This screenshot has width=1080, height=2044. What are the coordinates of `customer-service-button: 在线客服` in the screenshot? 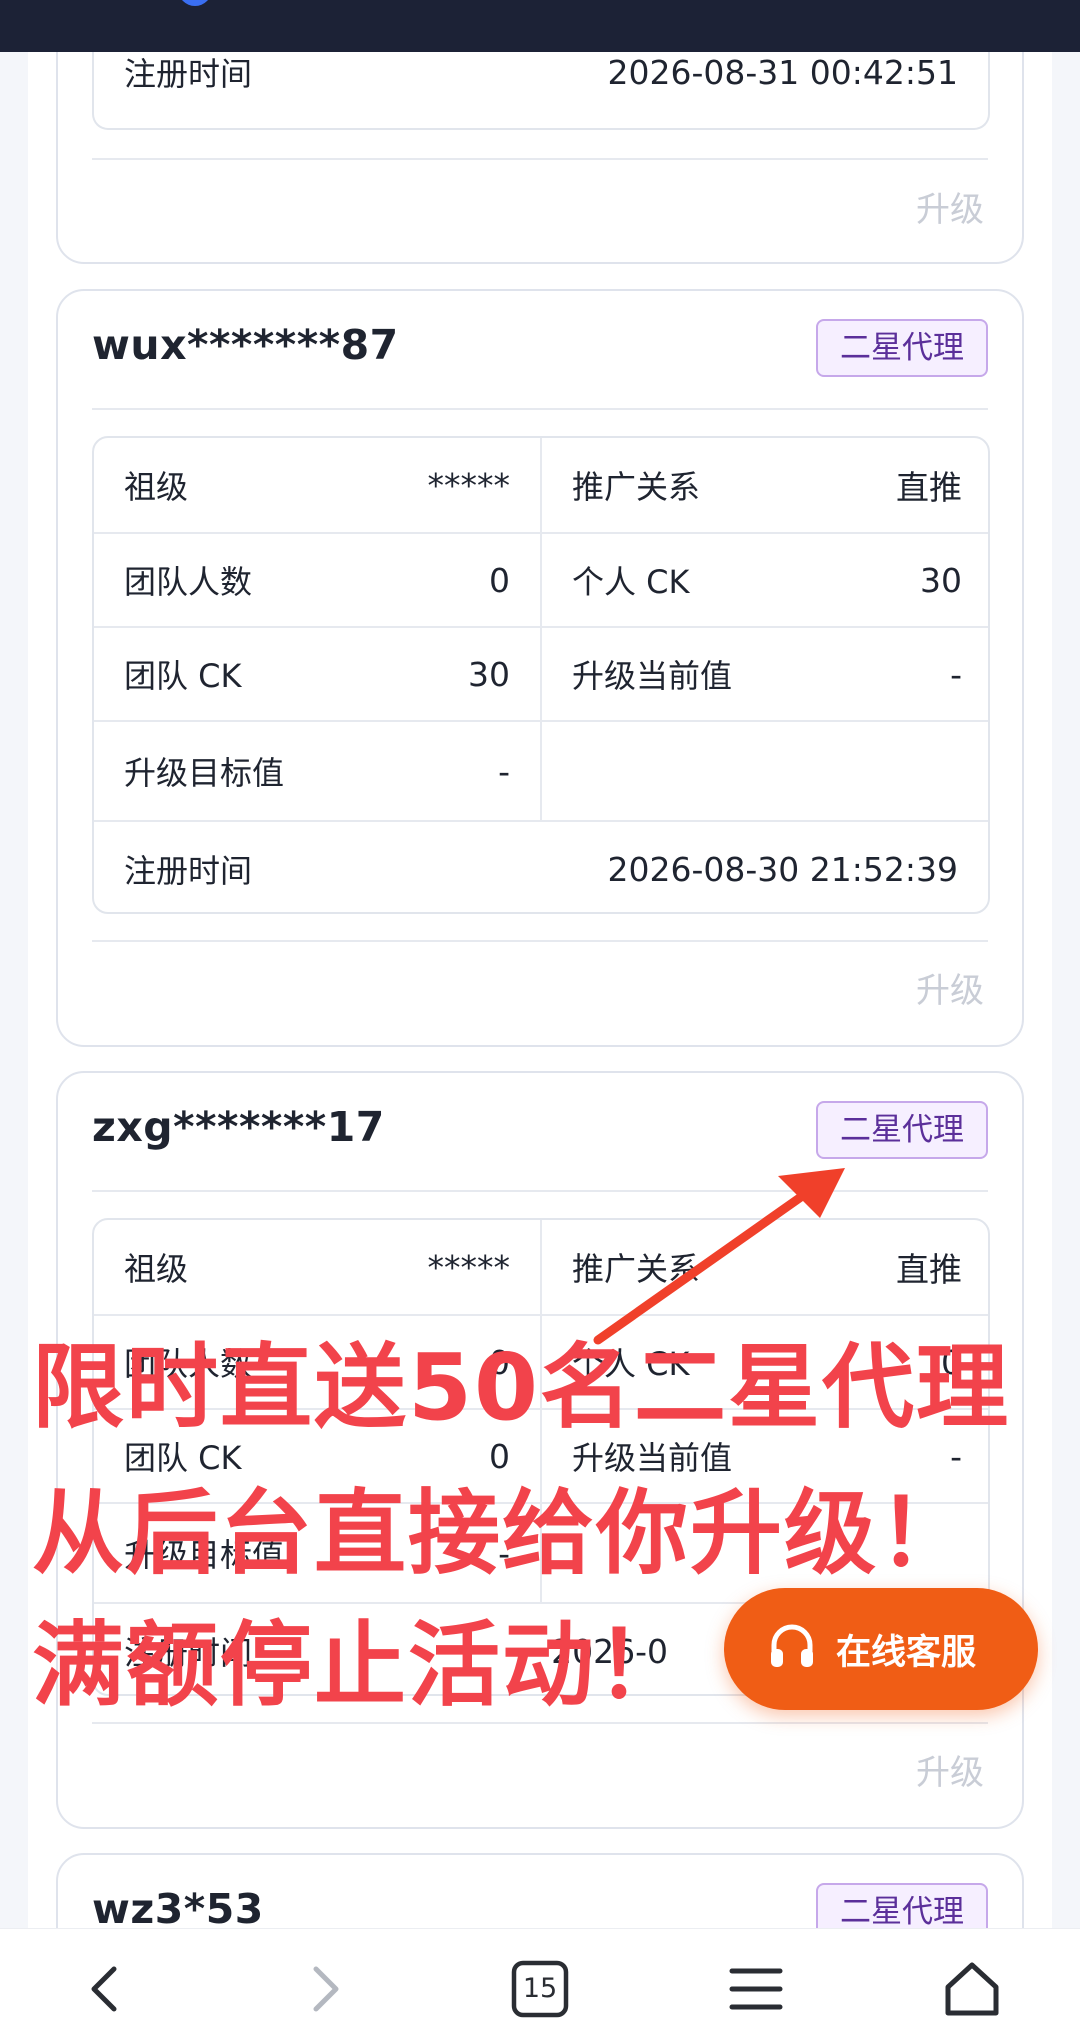 It's located at (881, 1649).